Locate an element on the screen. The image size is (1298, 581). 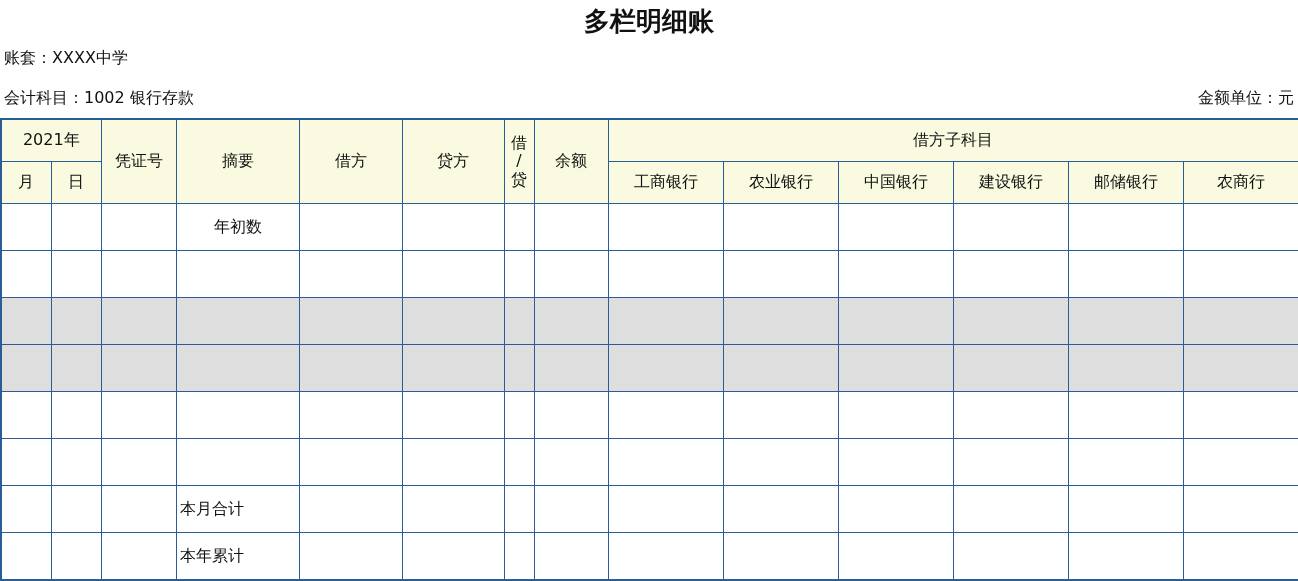
column-header: 2021年 is located at coordinates (51, 140).